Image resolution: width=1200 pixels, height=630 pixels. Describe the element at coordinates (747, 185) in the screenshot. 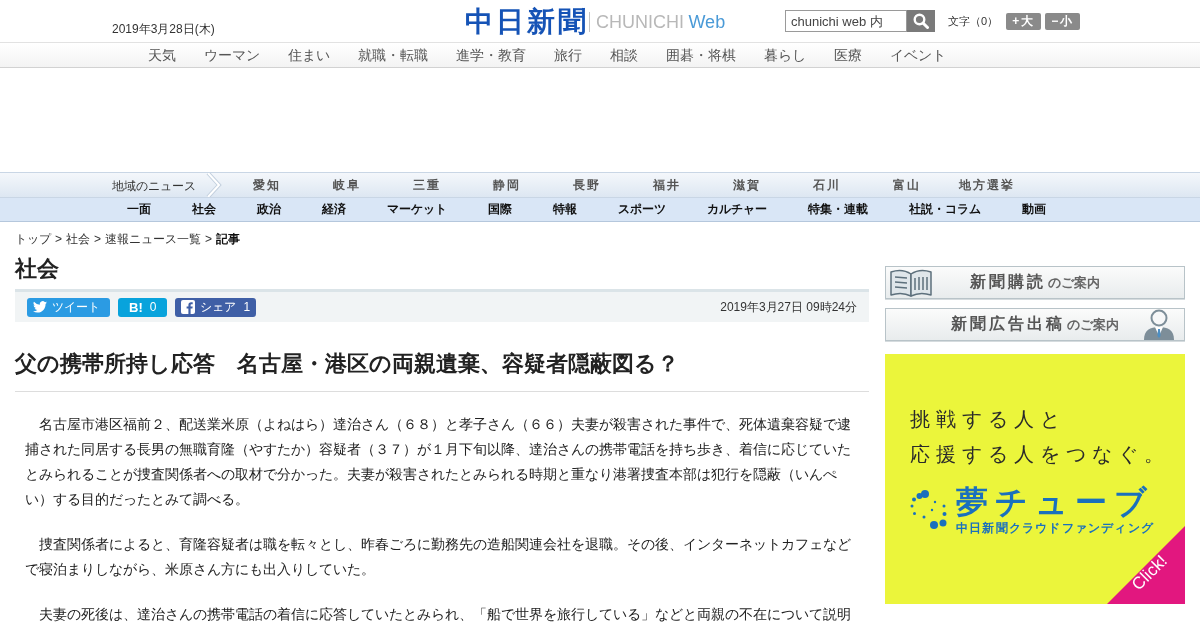

I see `region-link: 滋賀` at that location.